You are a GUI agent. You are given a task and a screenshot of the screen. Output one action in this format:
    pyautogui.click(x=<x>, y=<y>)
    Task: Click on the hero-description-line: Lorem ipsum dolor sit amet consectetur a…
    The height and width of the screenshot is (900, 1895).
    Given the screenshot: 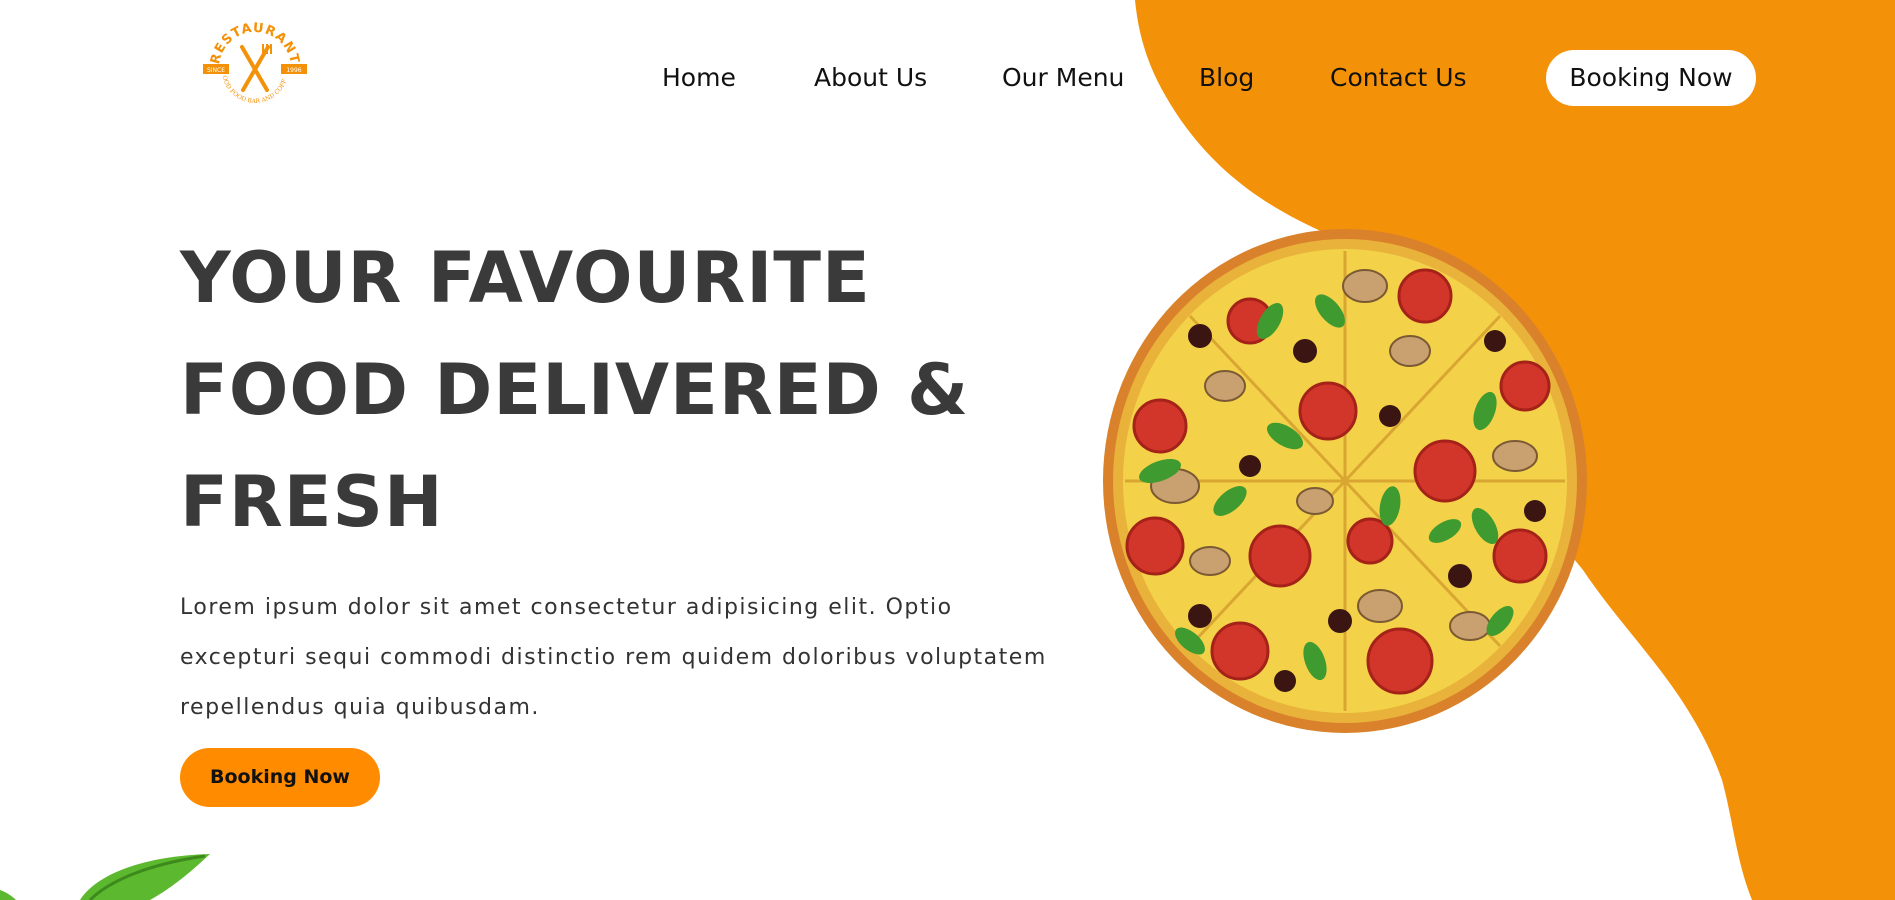 What is the action you would take?
    pyautogui.click(x=566, y=607)
    